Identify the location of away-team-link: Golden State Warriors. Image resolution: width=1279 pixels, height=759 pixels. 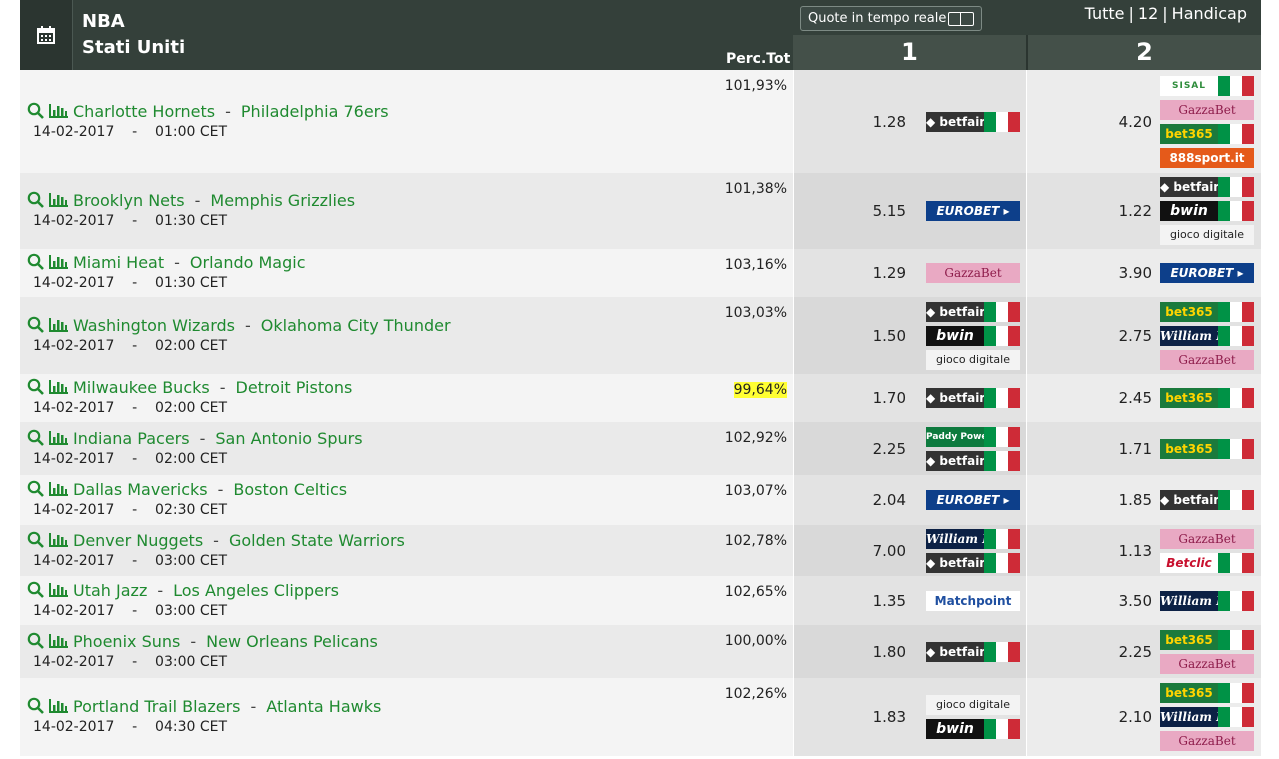
(317, 540).